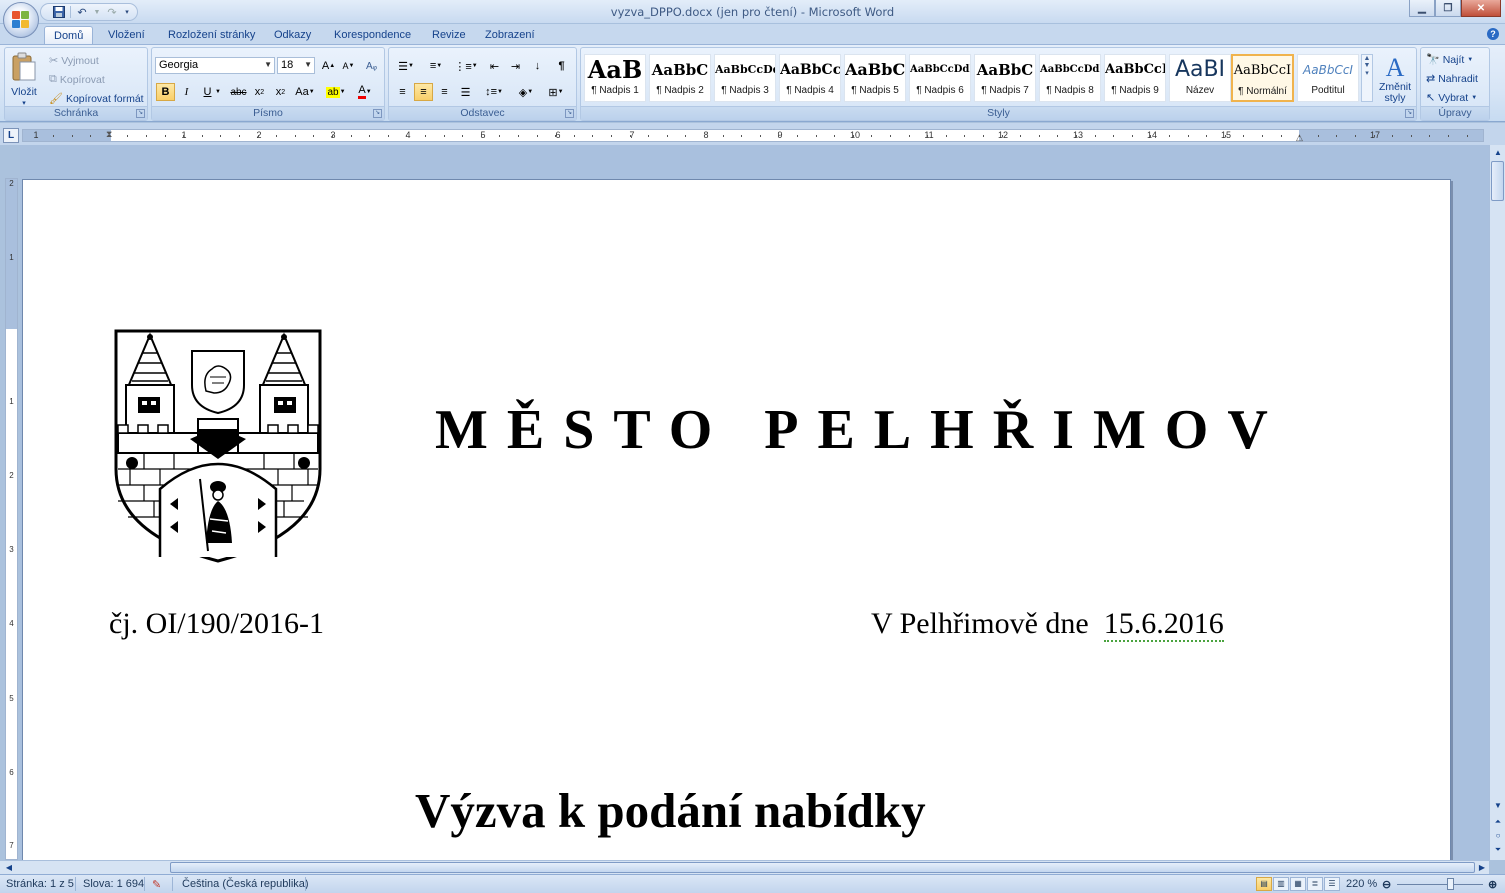 The image size is (1505, 893). Describe the element at coordinates (186, 92) in the screenshot. I see `italic-button: I` at that location.